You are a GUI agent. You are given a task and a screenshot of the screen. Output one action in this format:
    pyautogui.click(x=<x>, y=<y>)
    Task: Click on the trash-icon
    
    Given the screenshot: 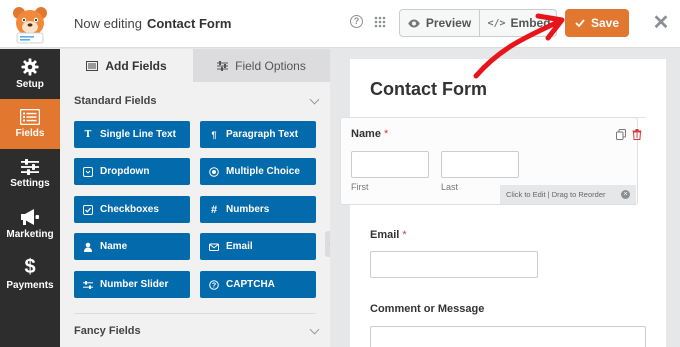 What is the action you would take?
    pyautogui.click(x=637, y=134)
    